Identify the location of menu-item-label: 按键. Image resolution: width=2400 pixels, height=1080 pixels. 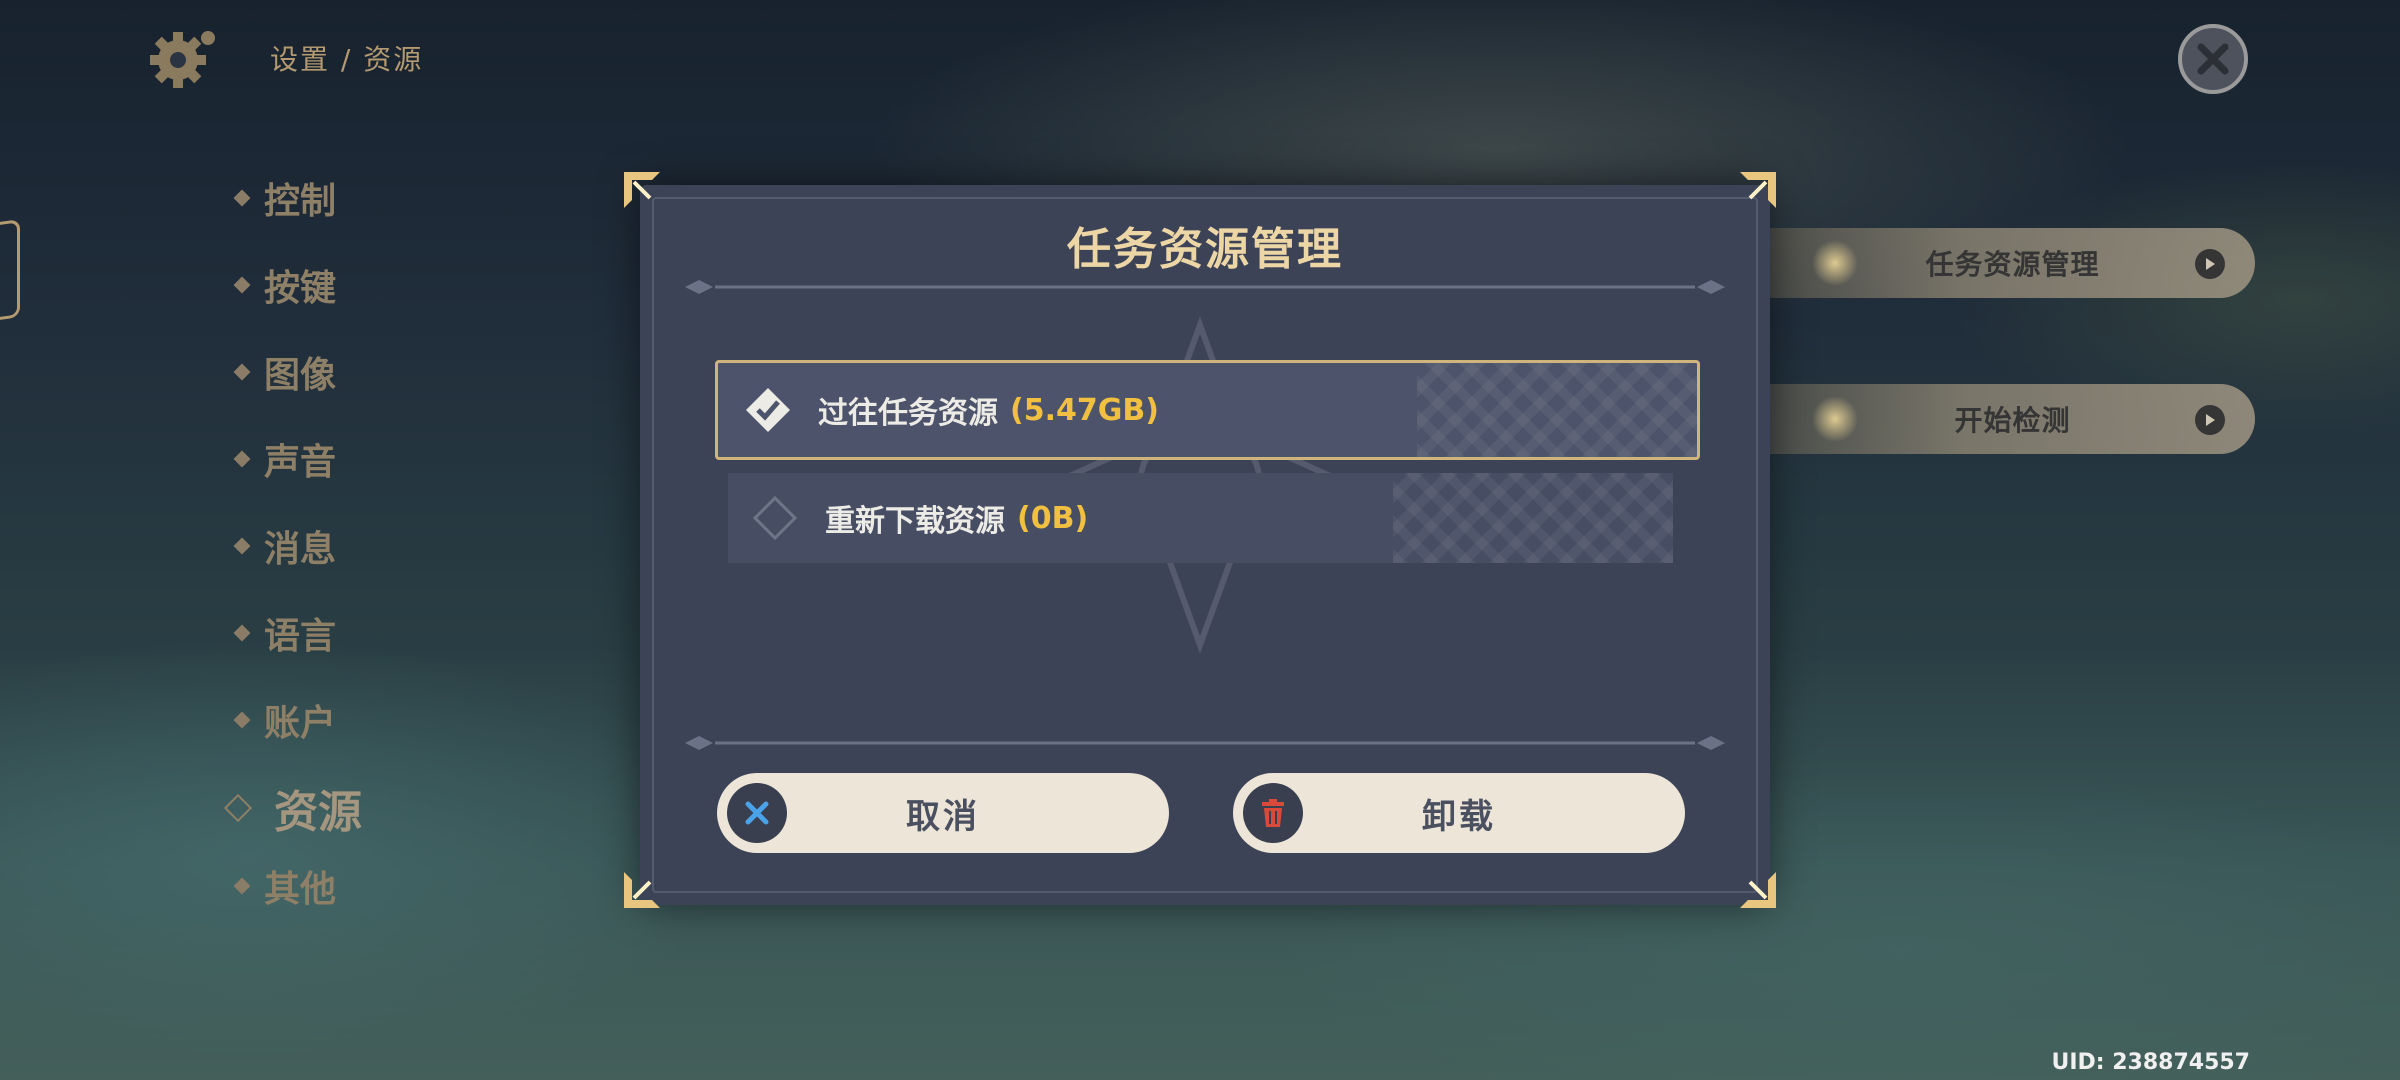
(300, 288).